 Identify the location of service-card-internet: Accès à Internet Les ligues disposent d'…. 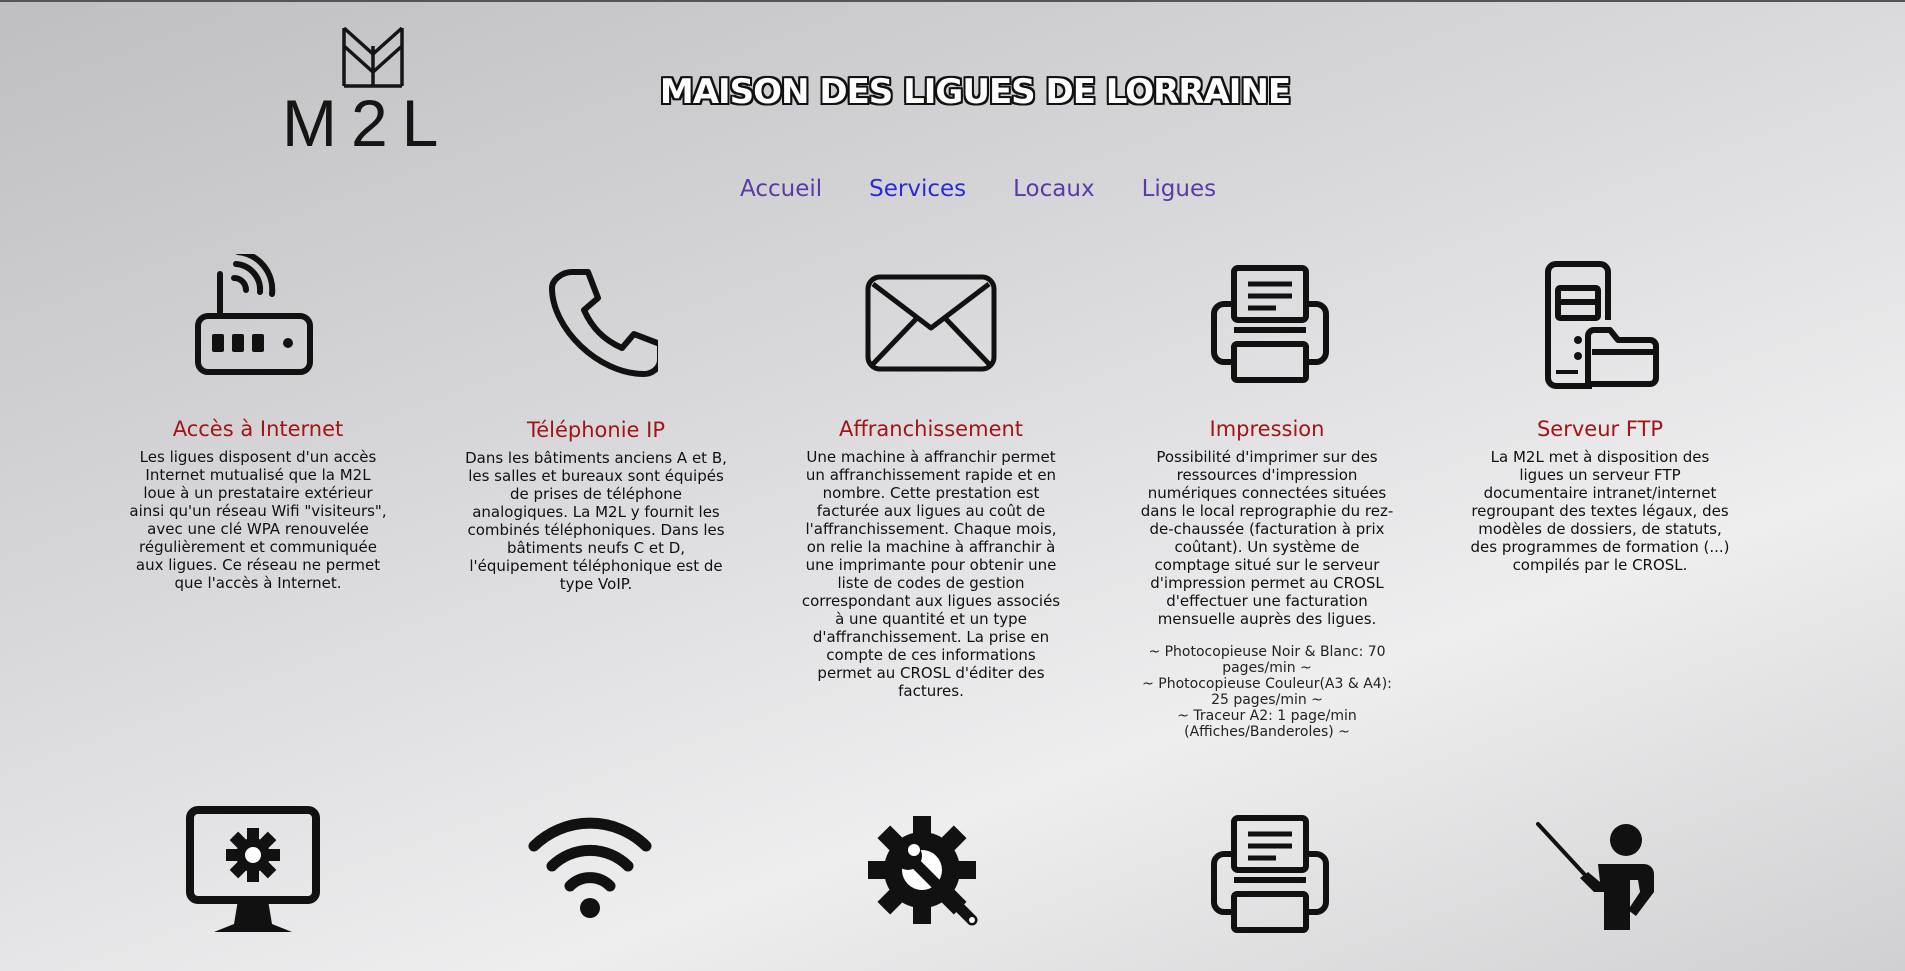
(258, 504).